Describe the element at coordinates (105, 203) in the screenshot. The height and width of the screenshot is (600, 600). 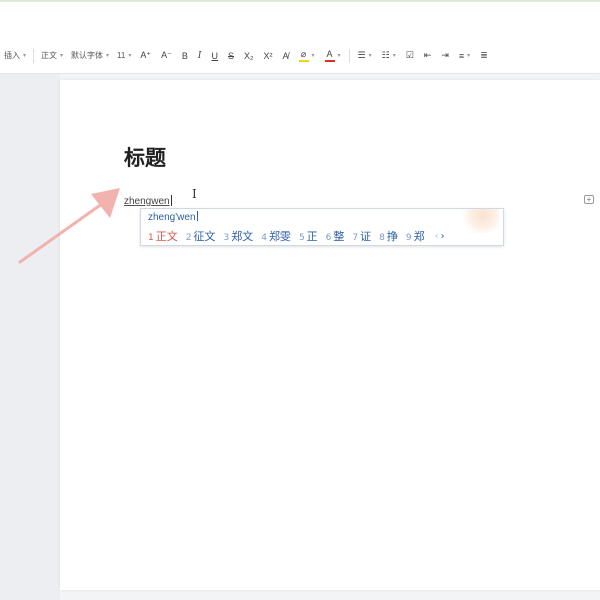
I see `arrow-head` at that location.